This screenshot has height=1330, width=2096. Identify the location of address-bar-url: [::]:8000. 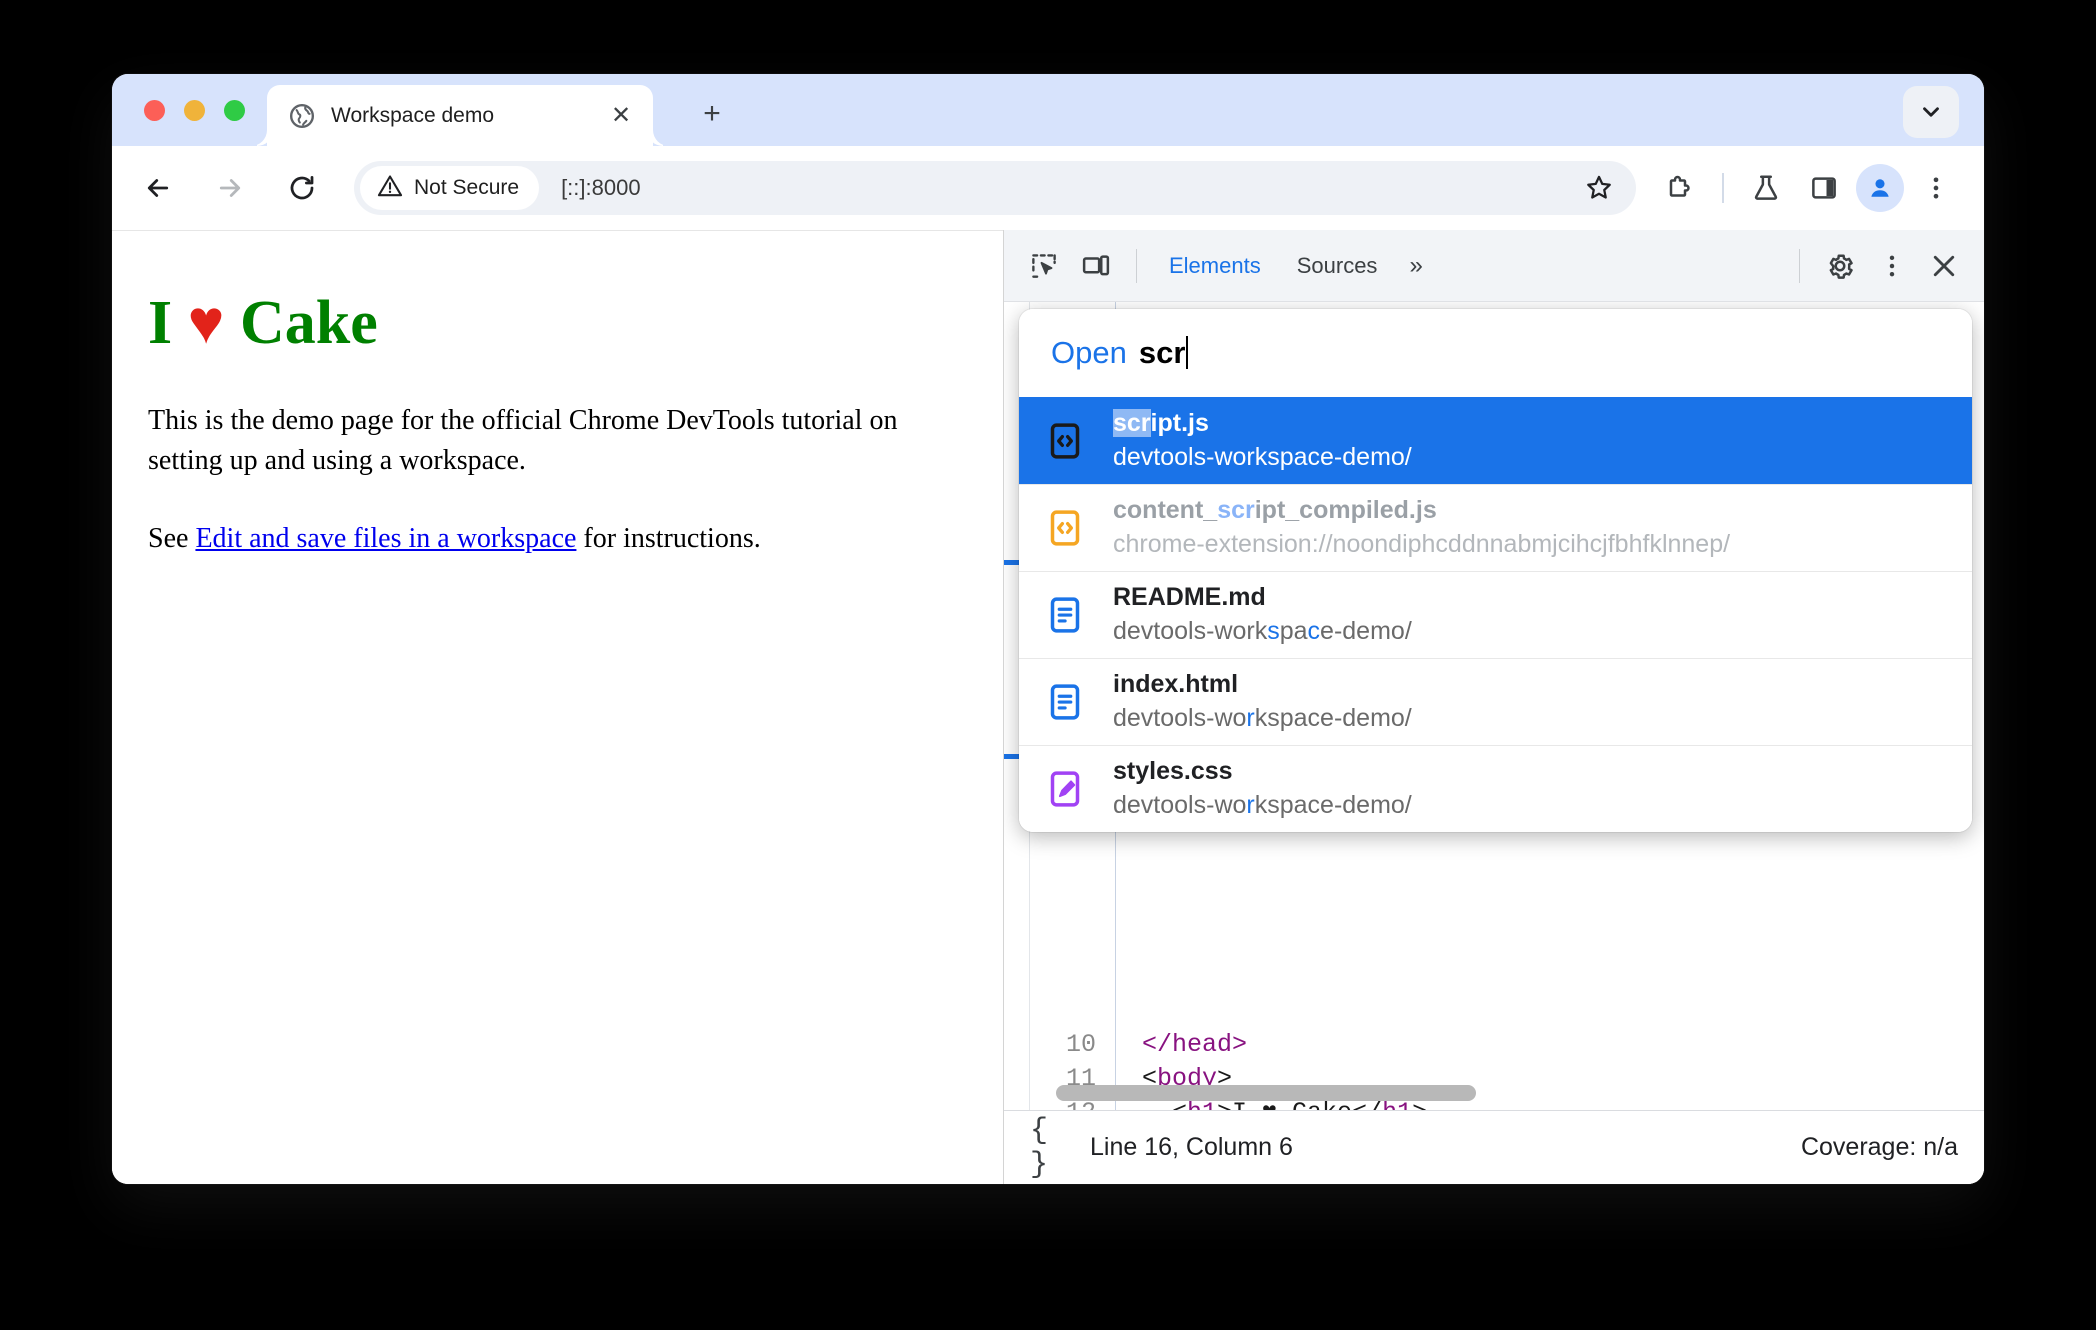
(601, 187).